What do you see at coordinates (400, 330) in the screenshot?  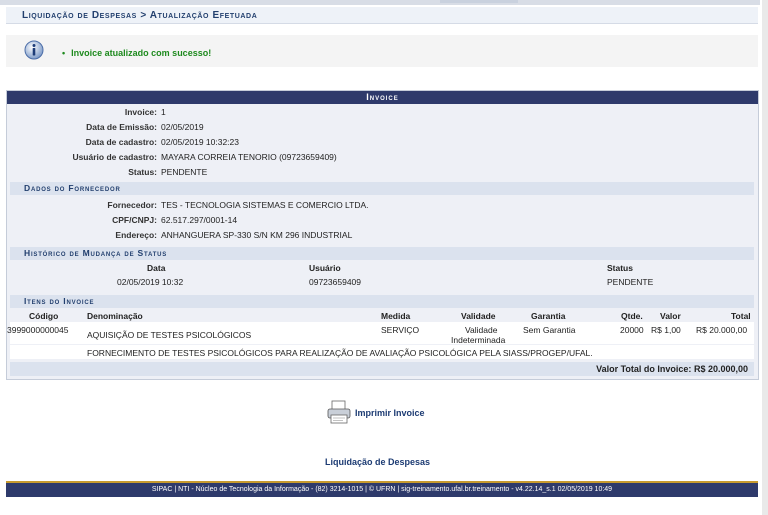 I see `item-measure: SERVIÇO` at bounding box center [400, 330].